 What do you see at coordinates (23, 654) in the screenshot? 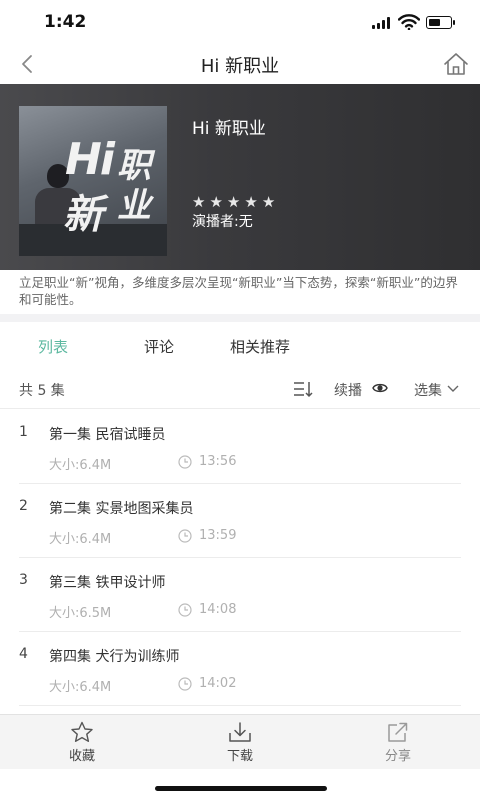
I see `episode-number: 4` at bounding box center [23, 654].